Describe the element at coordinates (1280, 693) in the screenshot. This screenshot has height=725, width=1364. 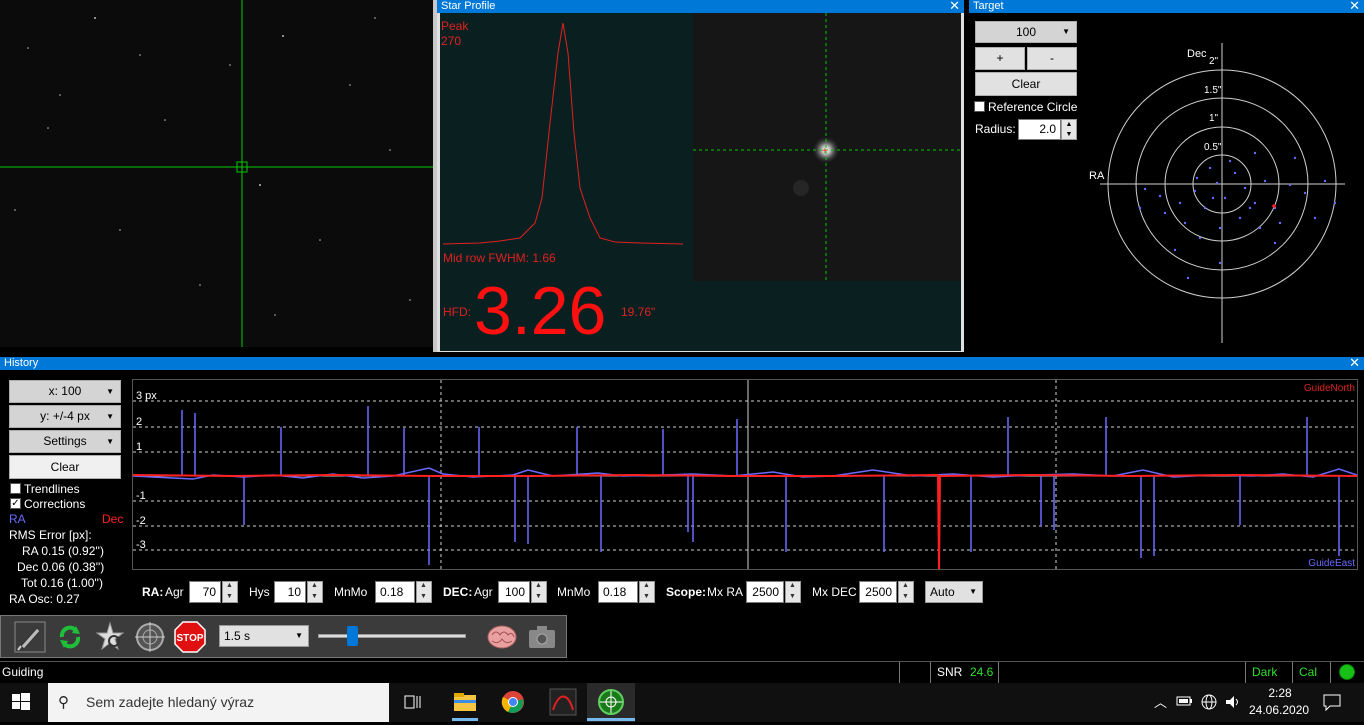
I see `taskbar-clock-time: 2:28` at that location.